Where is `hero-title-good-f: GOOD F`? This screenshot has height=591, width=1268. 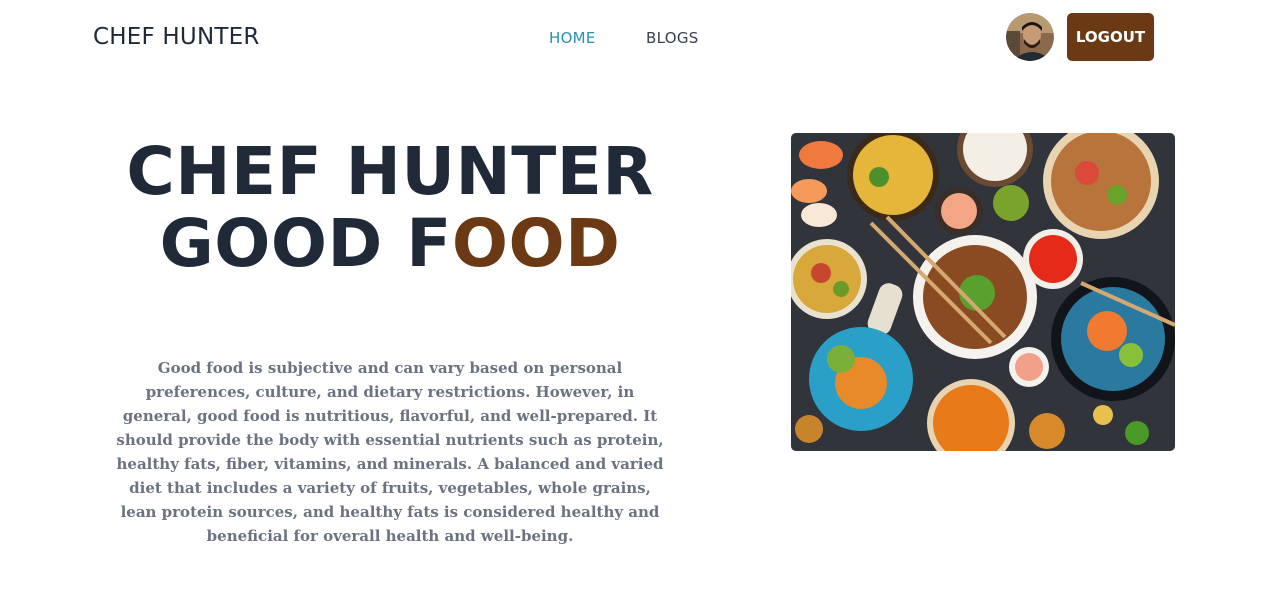
hero-title-good-f: GOOD F is located at coordinates (305, 243).